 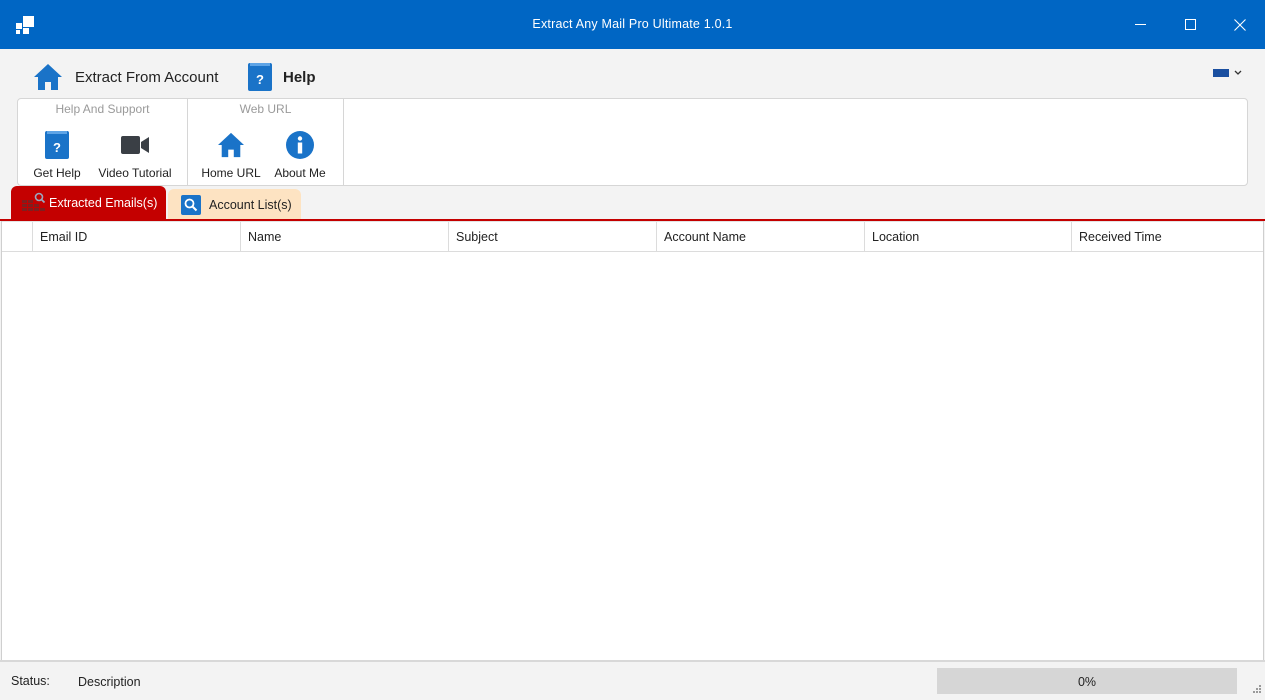 I want to click on search-icon, so click(x=191, y=205).